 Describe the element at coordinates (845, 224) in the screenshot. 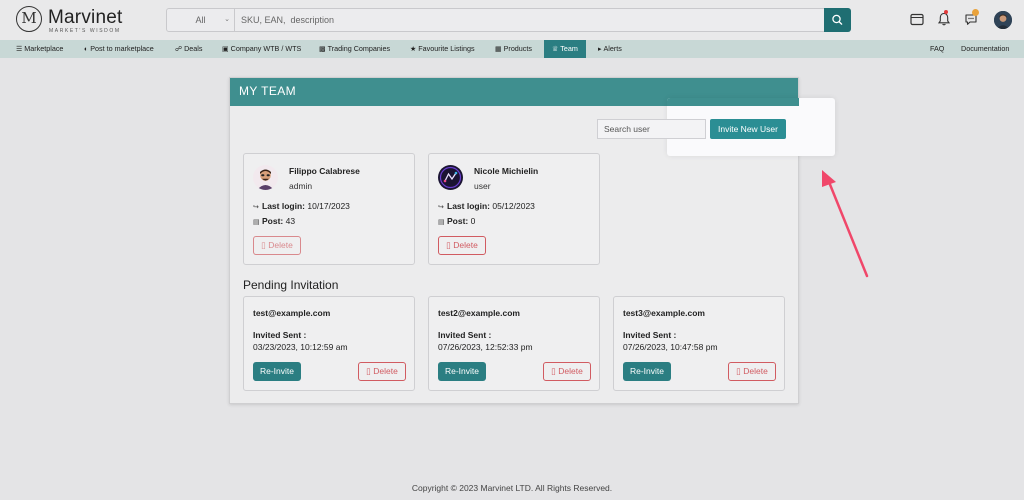

I see `annotation-arrow-icon` at that location.